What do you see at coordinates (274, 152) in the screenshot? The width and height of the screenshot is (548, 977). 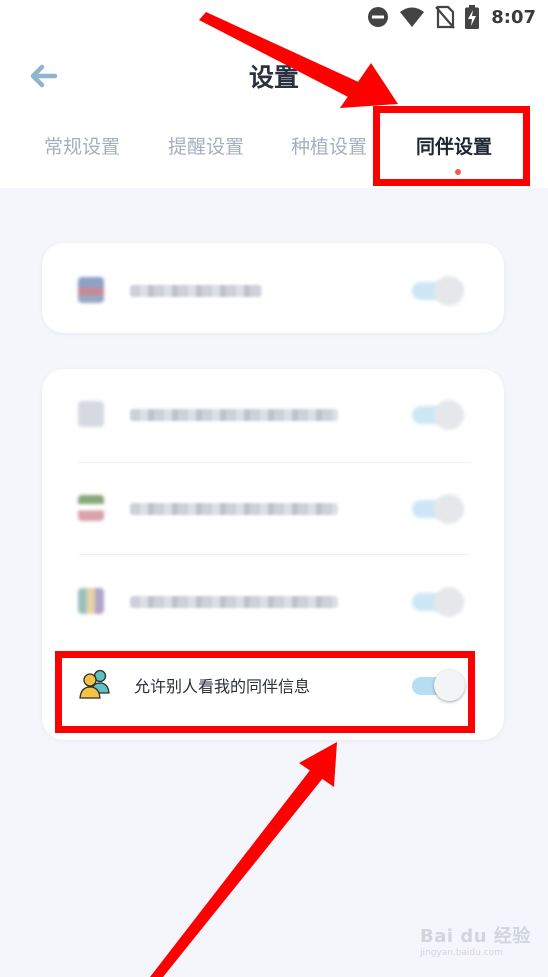 I see `settings-tabs: 常规设置 提醒设置 种植设置 同伴设置` at bounding box center [274, 152].